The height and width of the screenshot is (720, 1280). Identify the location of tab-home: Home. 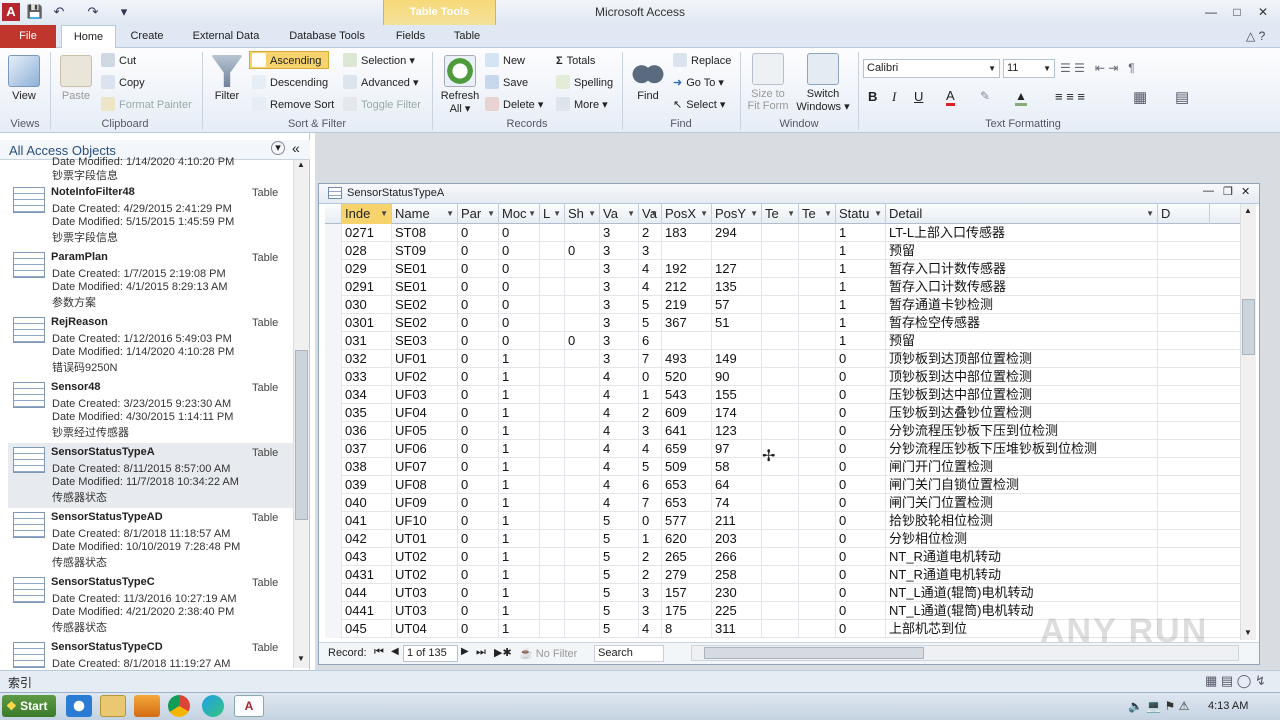
(88, 37).